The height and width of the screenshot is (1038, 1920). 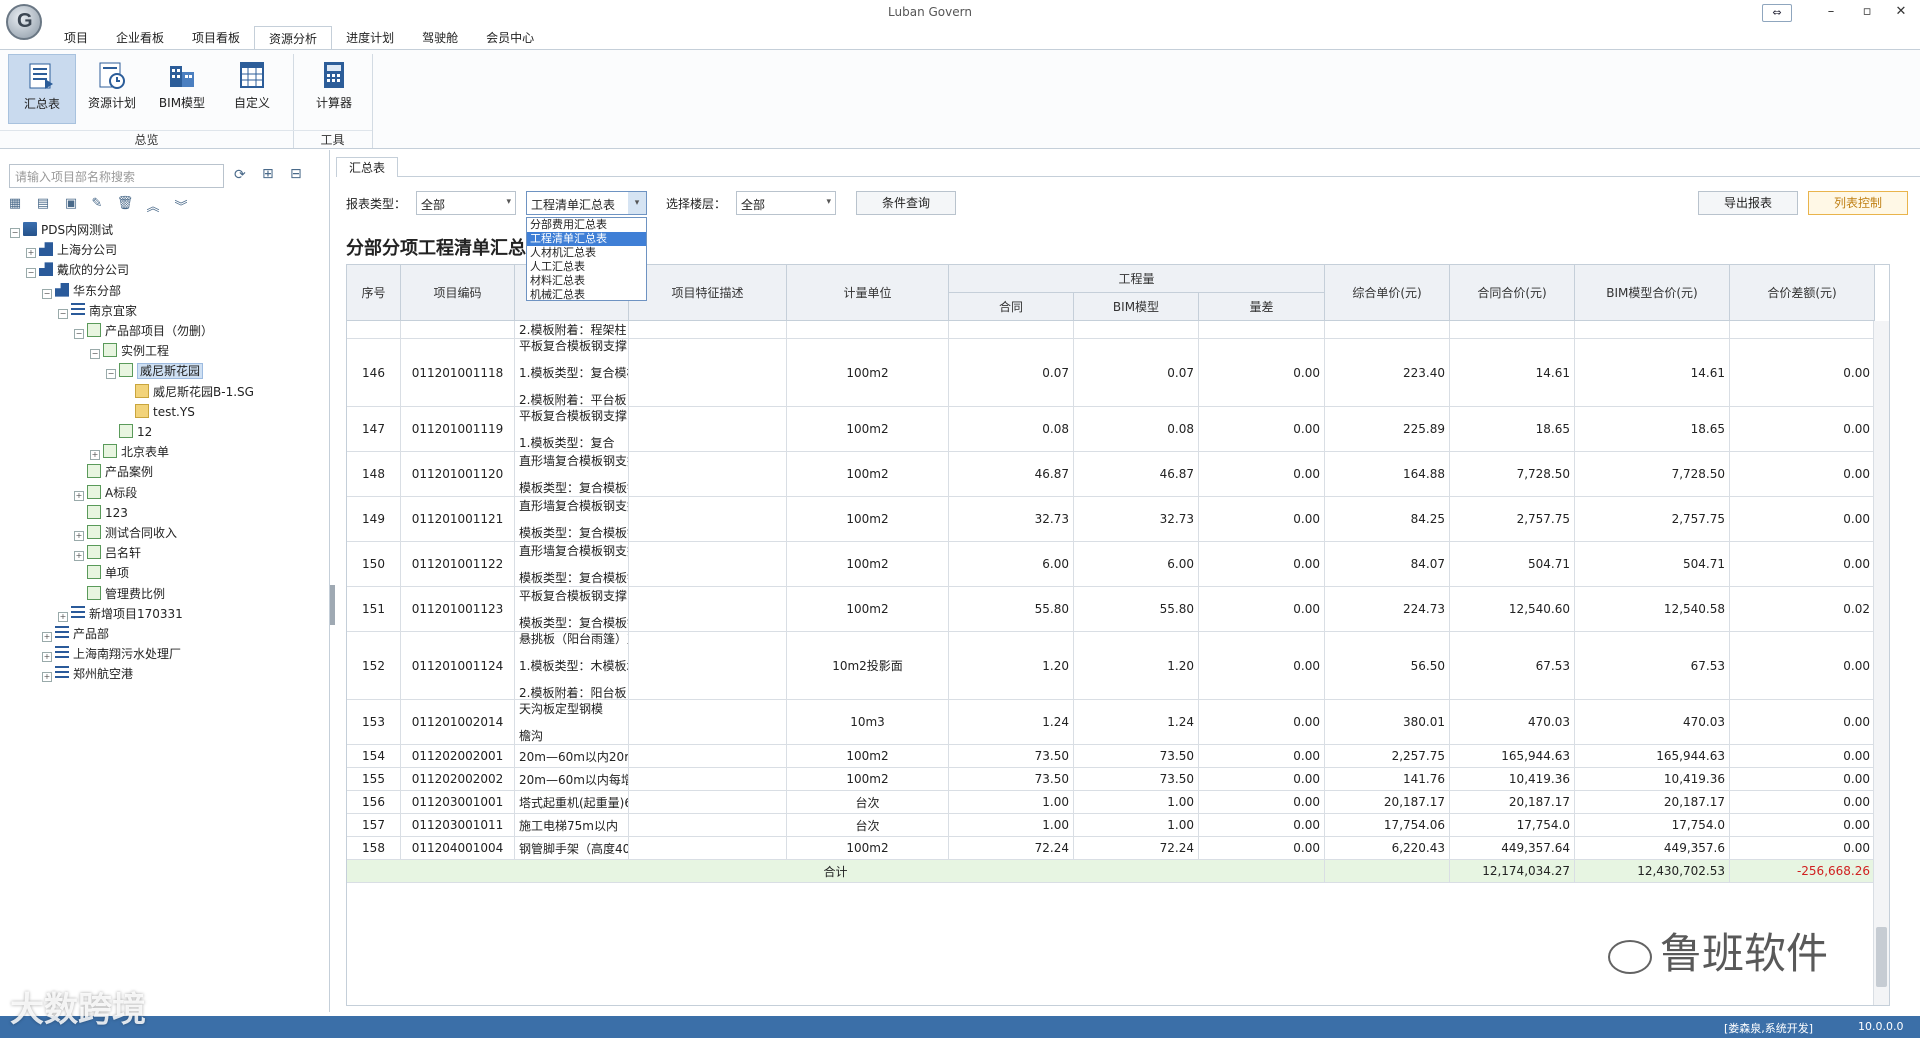 What do you see at coordinates (293, 38) in the screenshot?
I see `menu-item-resource-analysis: 资源分析` at bounding box center [293, 38].